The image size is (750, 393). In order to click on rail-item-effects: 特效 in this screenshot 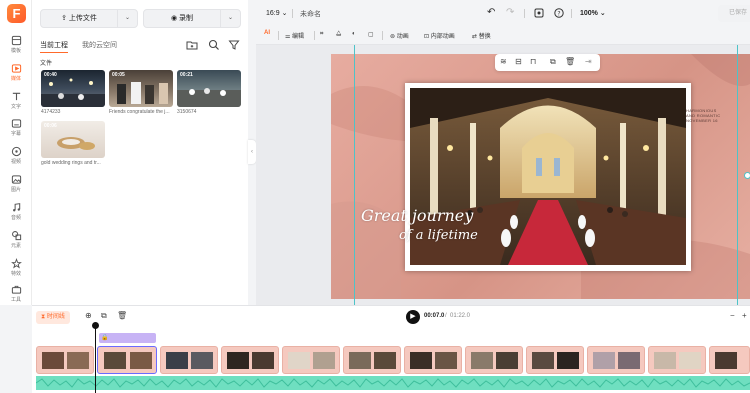, I will do `click(16, 271)`.